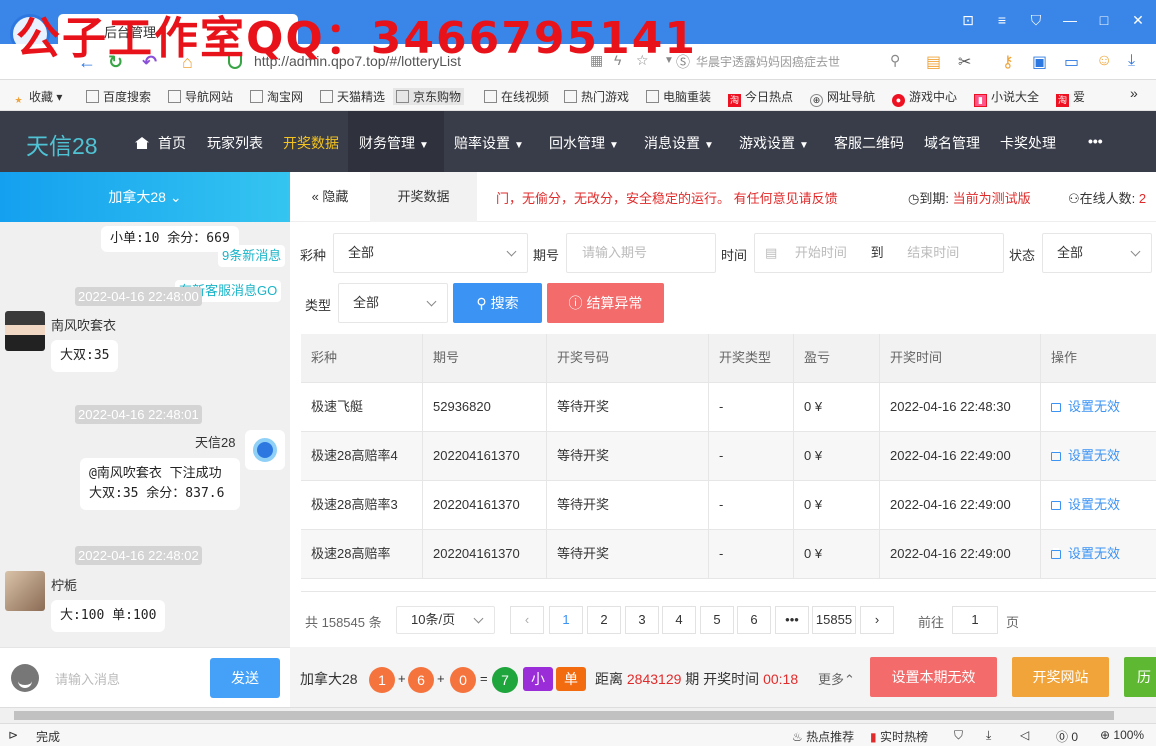  What do you see at coordinates (145, 677) in the screenshot?
I see `chat-input-area: 请输入消息 发送` at bounding box center [145, 677].